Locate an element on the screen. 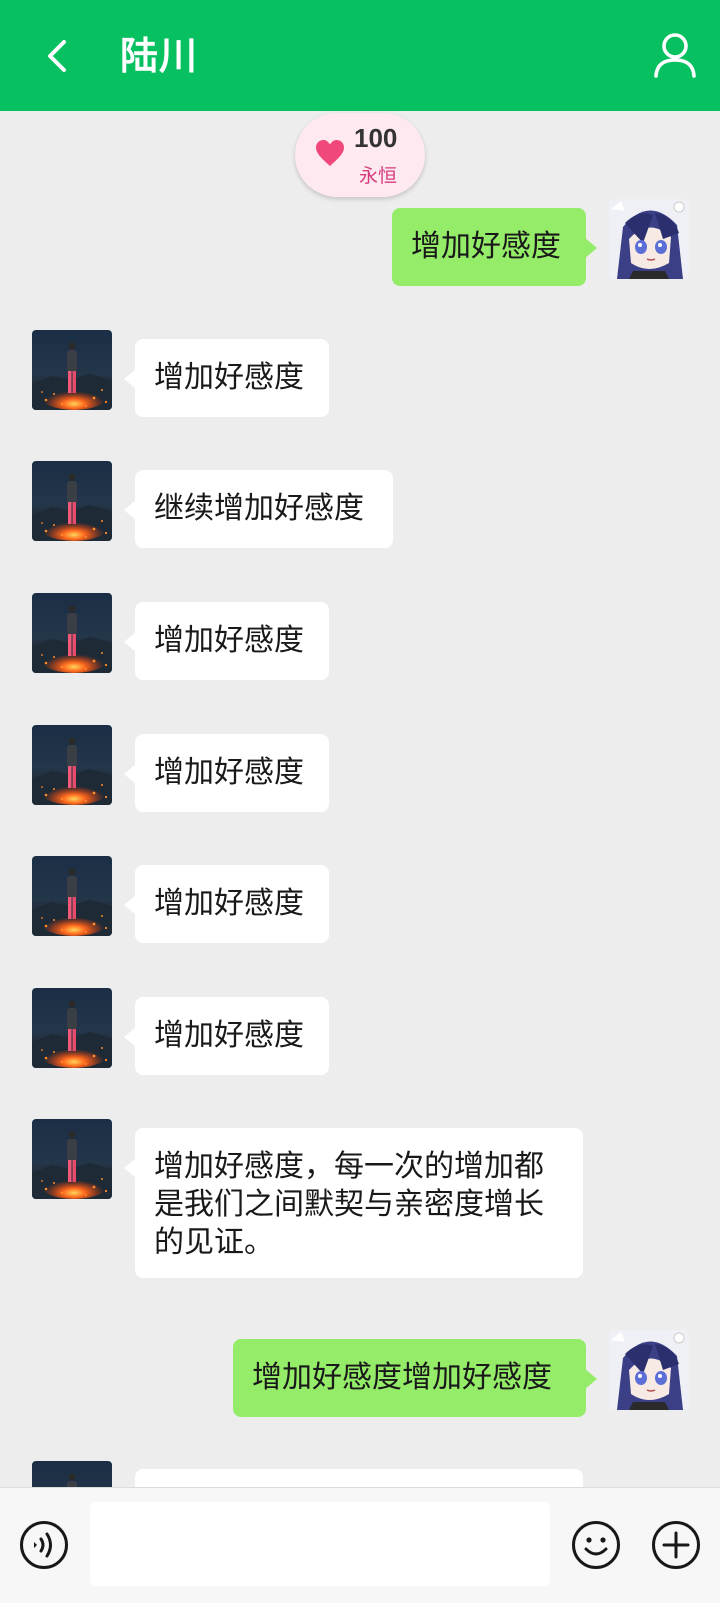 This screenshot has width=720, height=1603. chevron-left-icon is located at coordinates (58, 56).